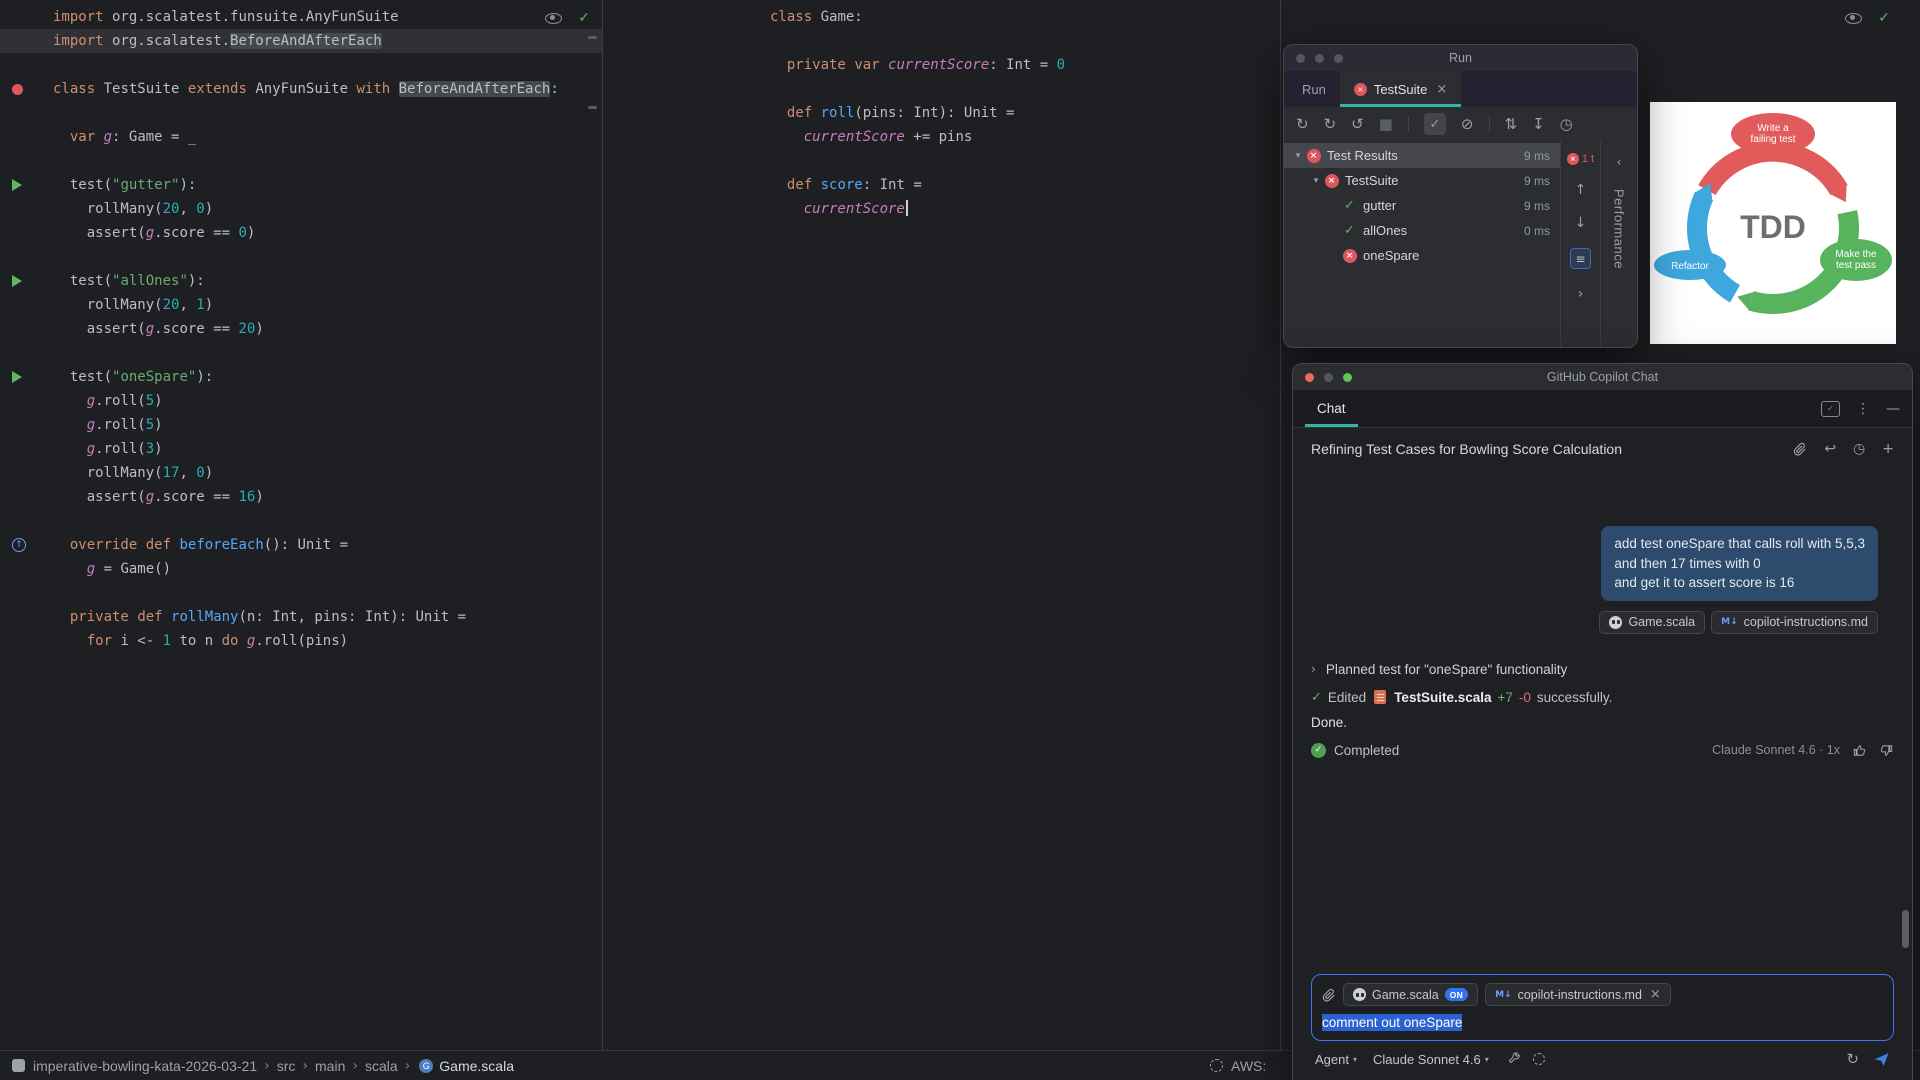 This screenshot has width=1920, height=1080. What do you see at coordinates (941, 185) in the screenshot?
I see `code-line: def score: Int =` at bounding box center [941, 185].